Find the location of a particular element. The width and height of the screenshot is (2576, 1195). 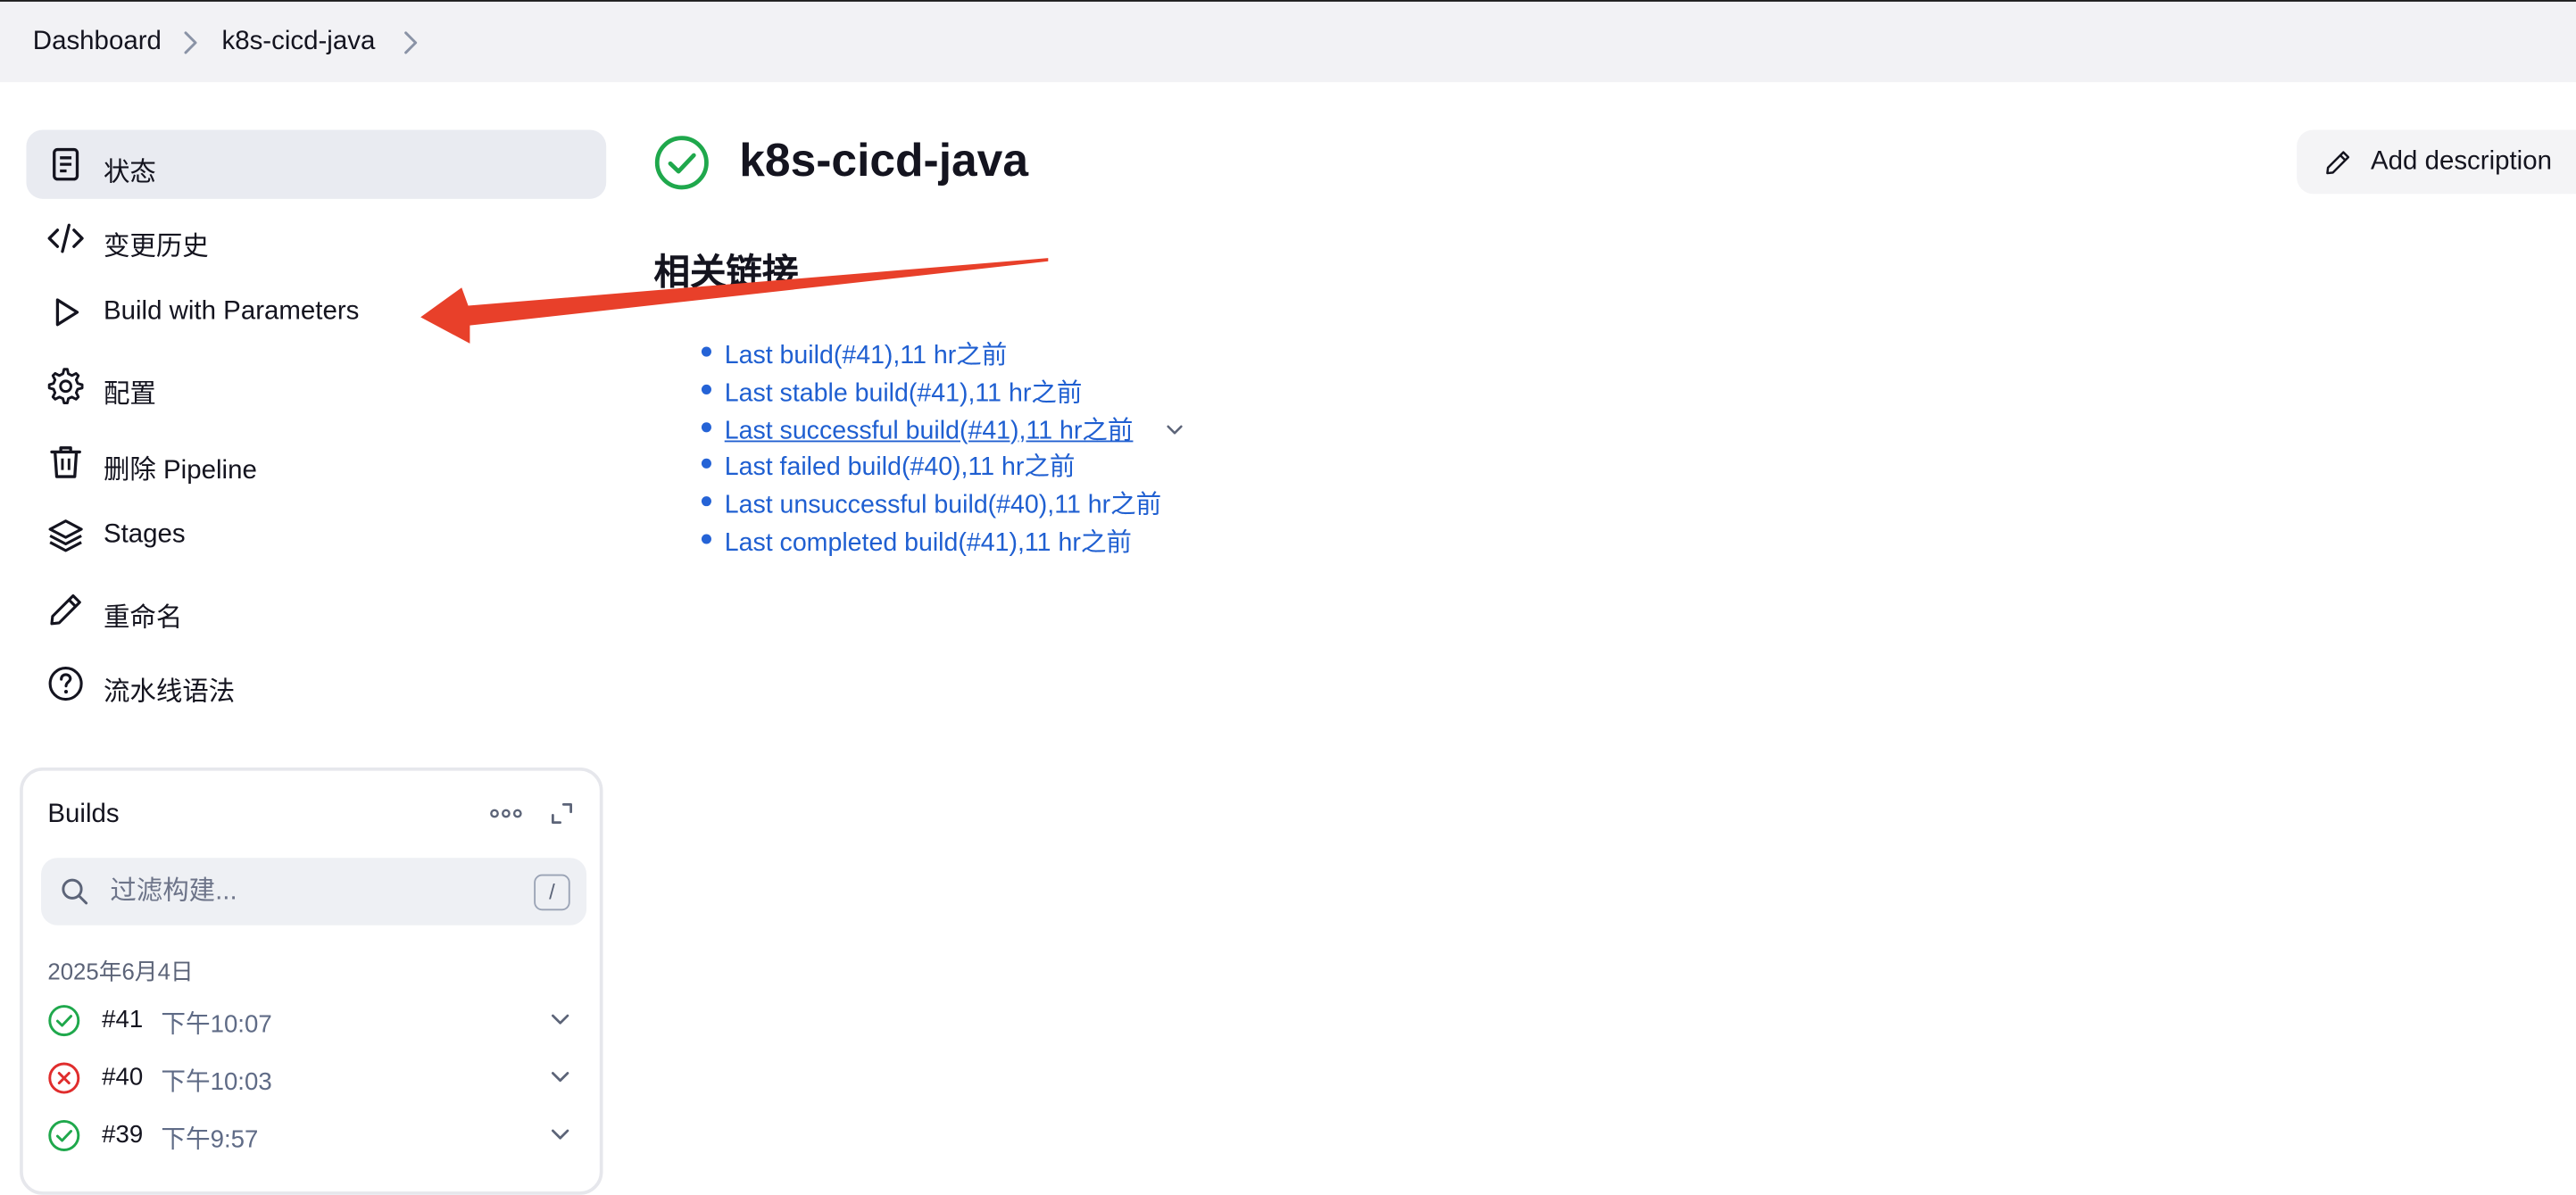

list-item: Last completed build(#41),11 hr之前 is located at coordinates (929, 541).